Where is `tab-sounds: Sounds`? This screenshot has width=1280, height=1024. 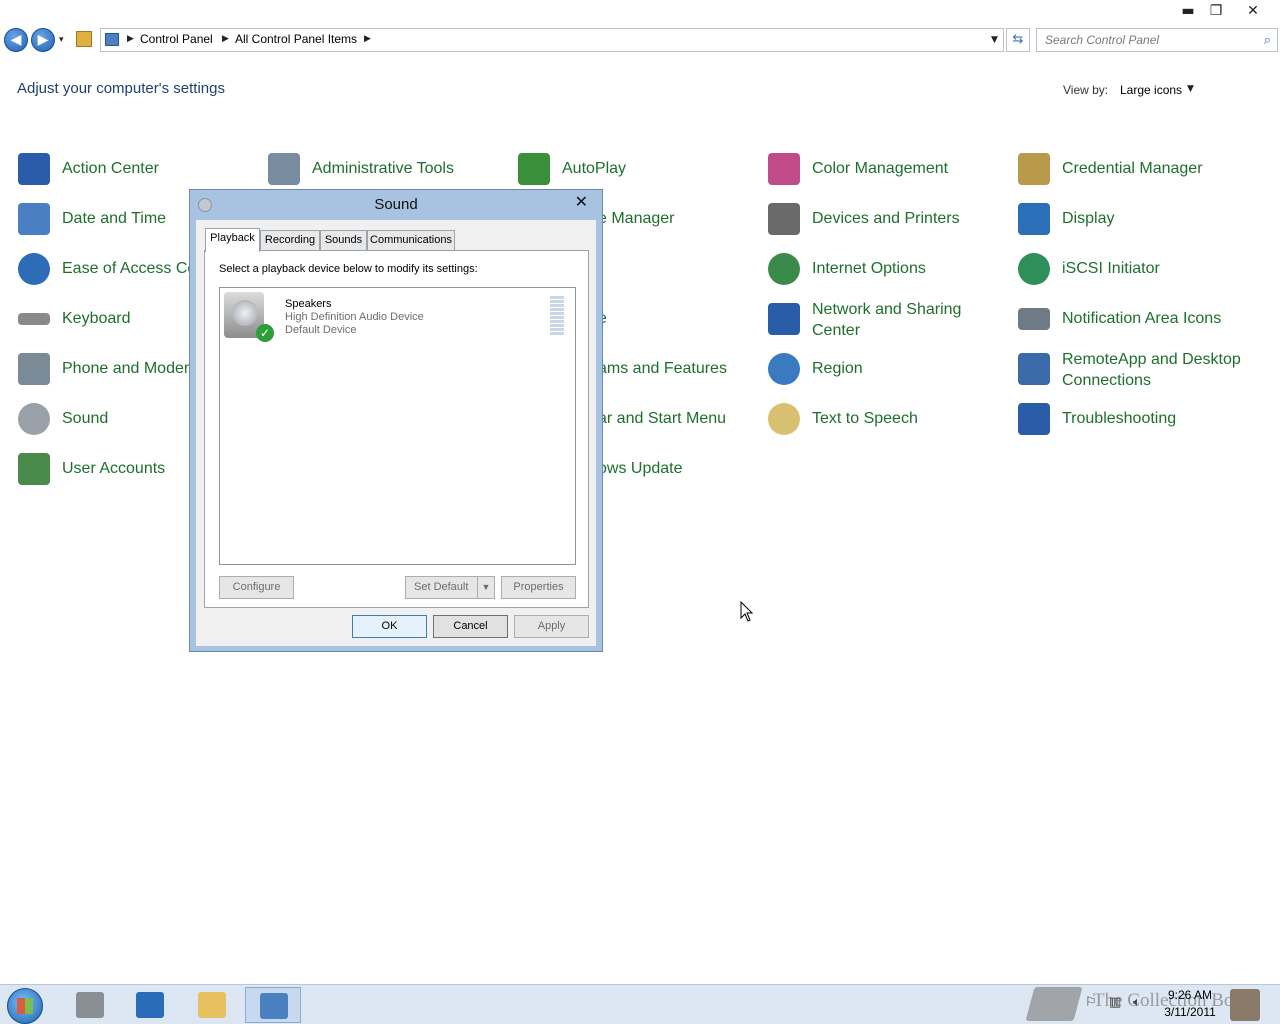 tab-sounds: Sounds is located at coordinates (343, 240).